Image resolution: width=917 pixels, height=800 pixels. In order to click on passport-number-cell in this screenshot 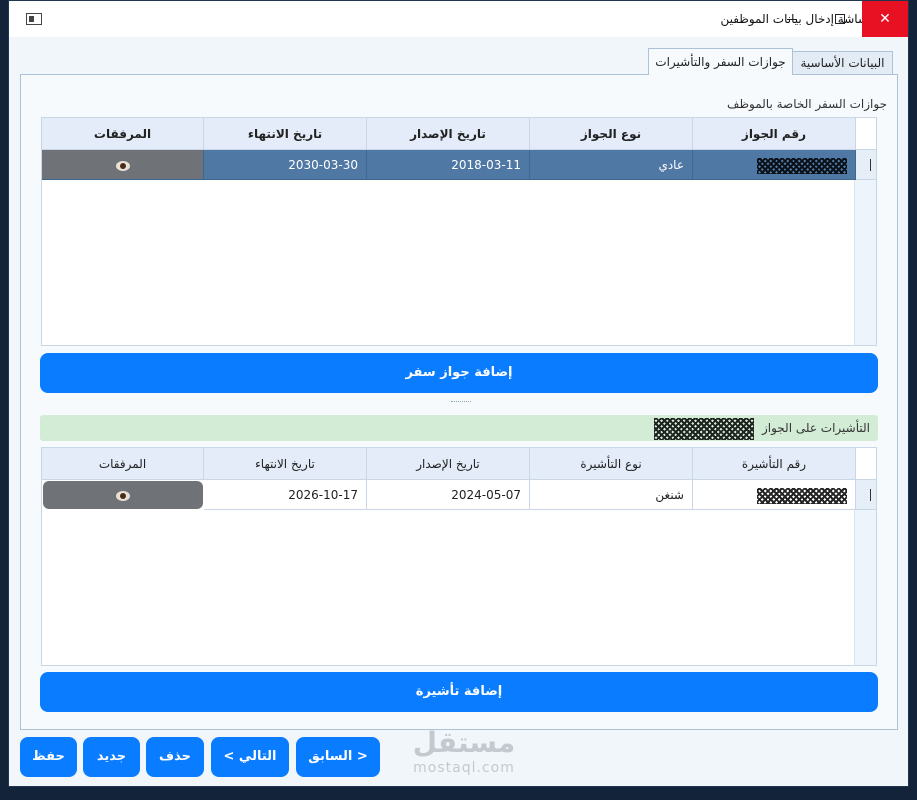, I will do `click(774, 165)`.